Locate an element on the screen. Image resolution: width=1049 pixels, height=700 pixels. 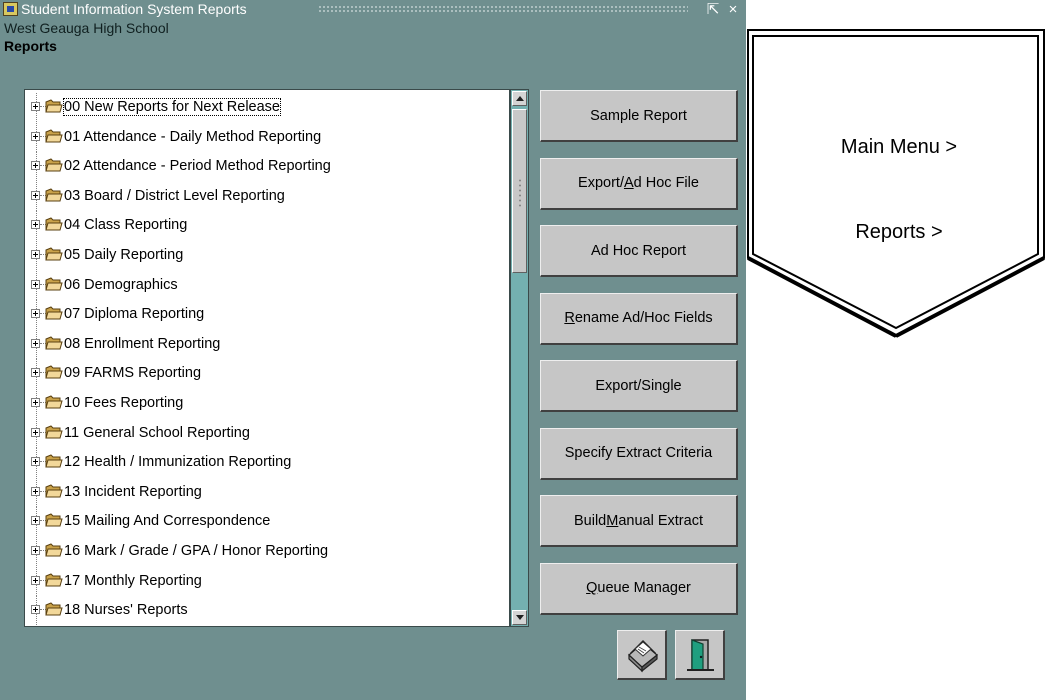
title-bar-grip is located at coordinates (503, 9).